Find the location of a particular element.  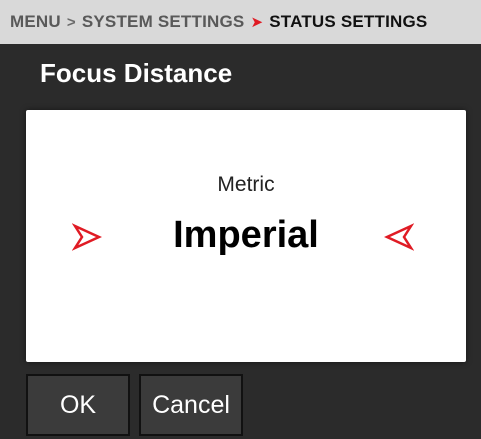

ok-button: OK is located at coordinates (78, 405).